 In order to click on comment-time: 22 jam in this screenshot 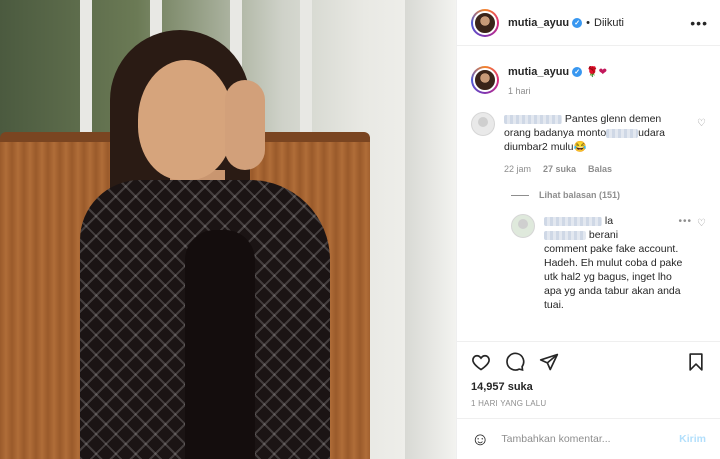, I will do `click(517, 169)`.